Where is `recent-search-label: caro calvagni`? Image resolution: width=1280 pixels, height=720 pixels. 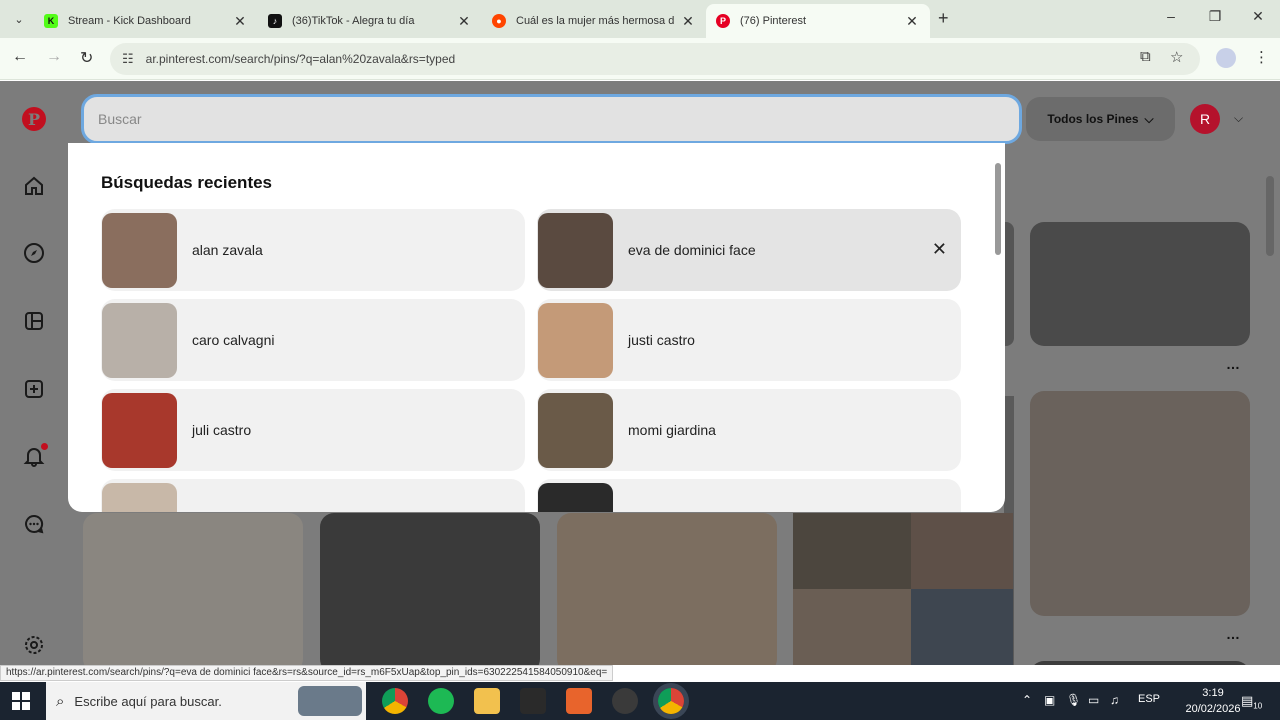 recent-search-label: caro calvagni is located at coordinates (233, 340).